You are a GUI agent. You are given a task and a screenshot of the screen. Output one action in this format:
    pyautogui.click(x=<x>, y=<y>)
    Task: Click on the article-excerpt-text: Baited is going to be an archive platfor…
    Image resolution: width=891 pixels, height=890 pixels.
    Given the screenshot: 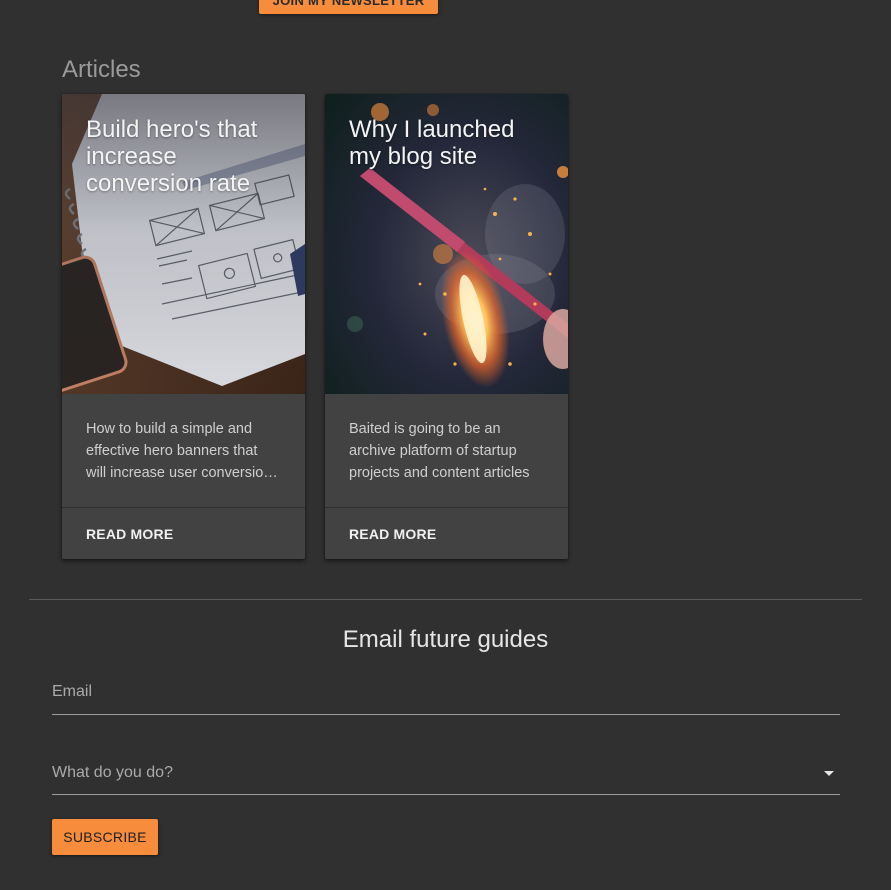 What is the action you would take?
    pyautogui.click(x=439, y=451)
    